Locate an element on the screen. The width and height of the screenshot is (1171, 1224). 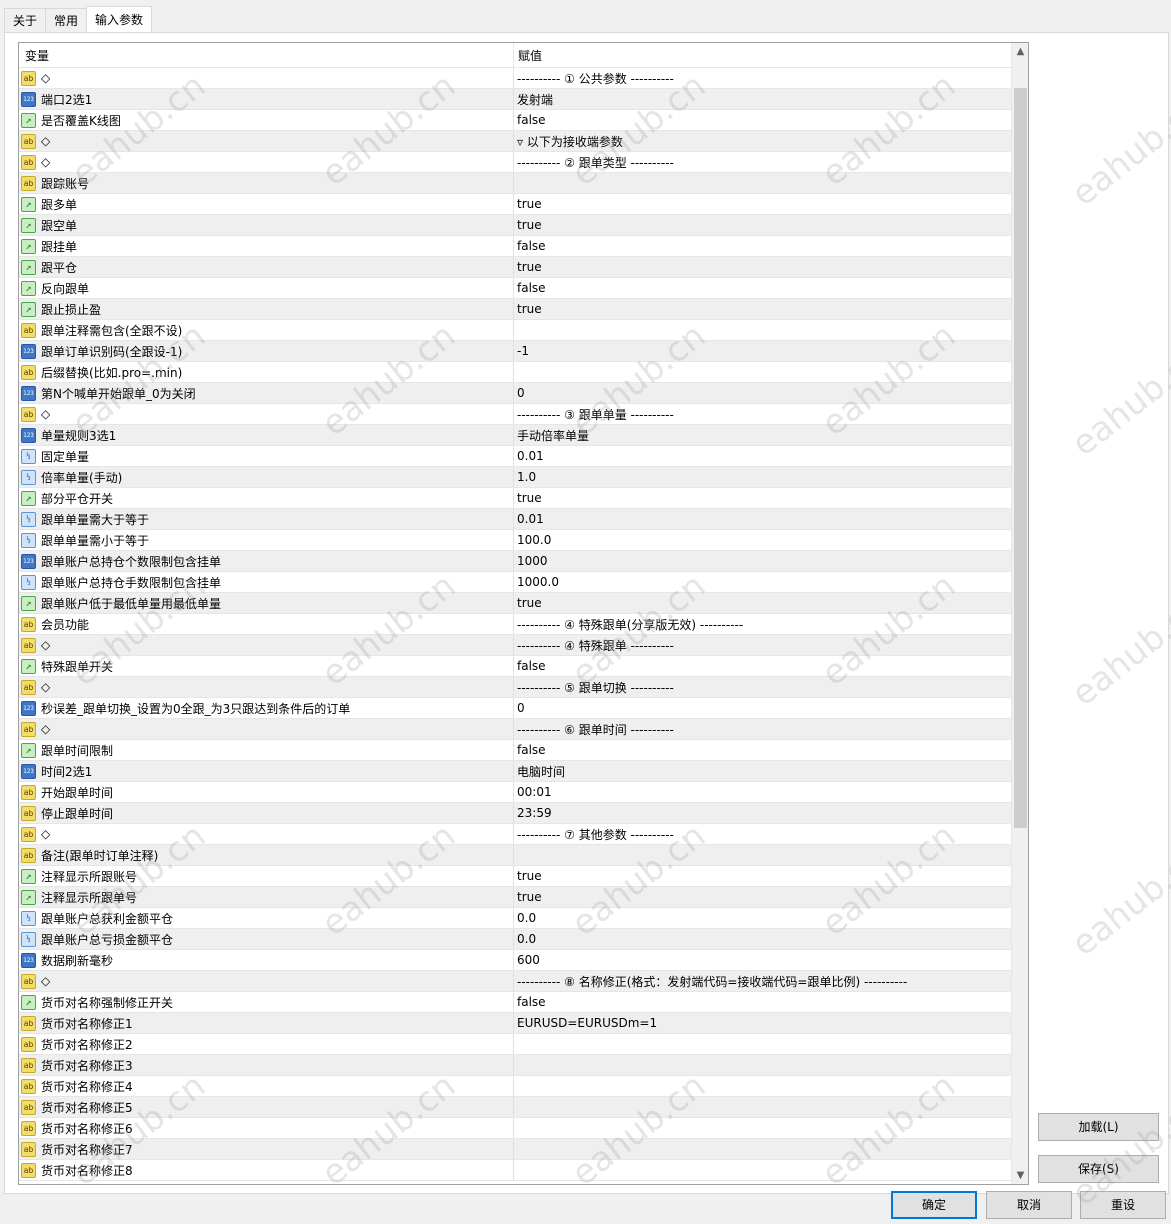
table-row: ab ◇ ---------- ⑤ 跟单切换 ---------- is located at coordinates (515, 687).